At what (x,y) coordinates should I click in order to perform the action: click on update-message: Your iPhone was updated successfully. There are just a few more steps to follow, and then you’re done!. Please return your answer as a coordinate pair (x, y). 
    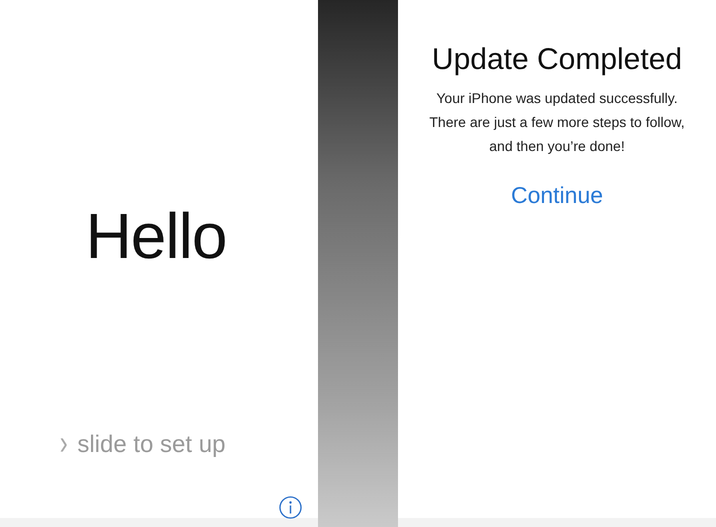
    Looking at the image, I should click on (557, 122).